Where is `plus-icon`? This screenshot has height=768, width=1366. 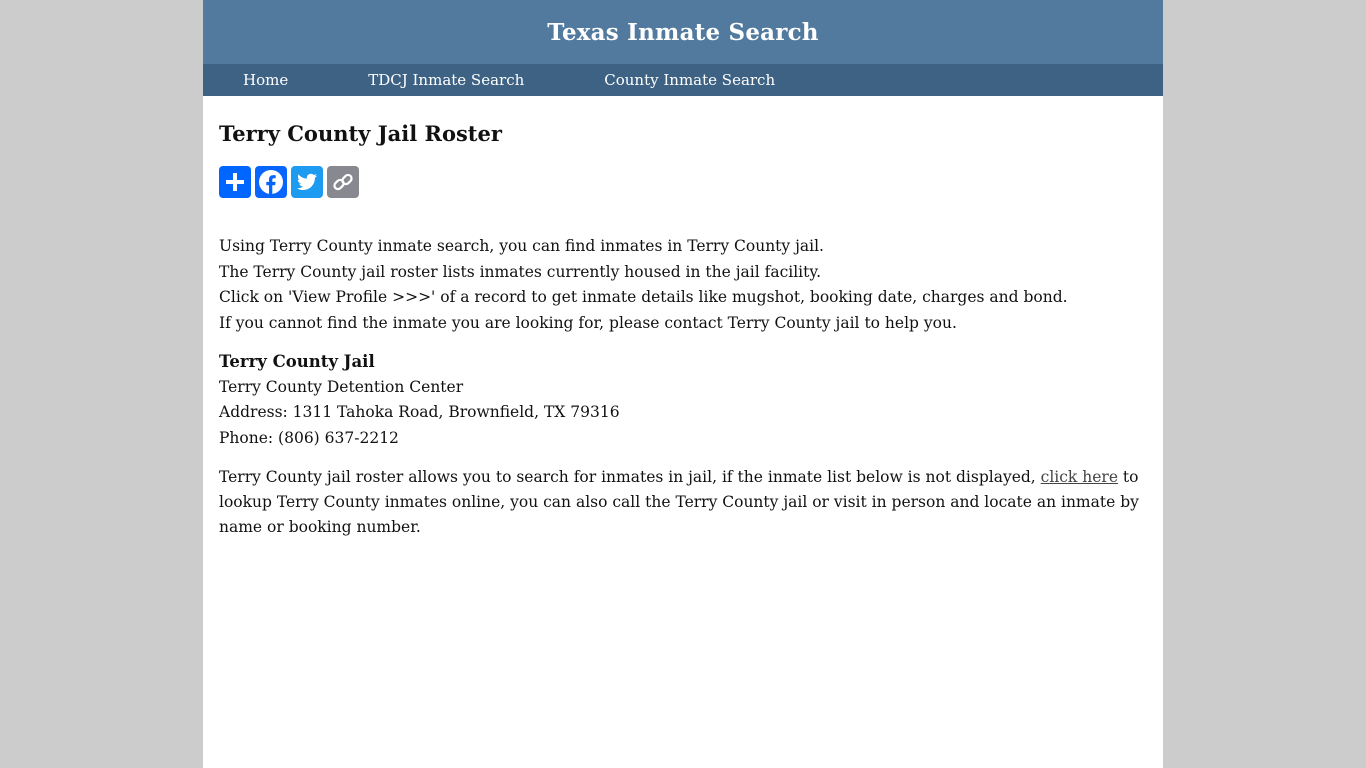 plus-icon is located at coordinates (235, 182).